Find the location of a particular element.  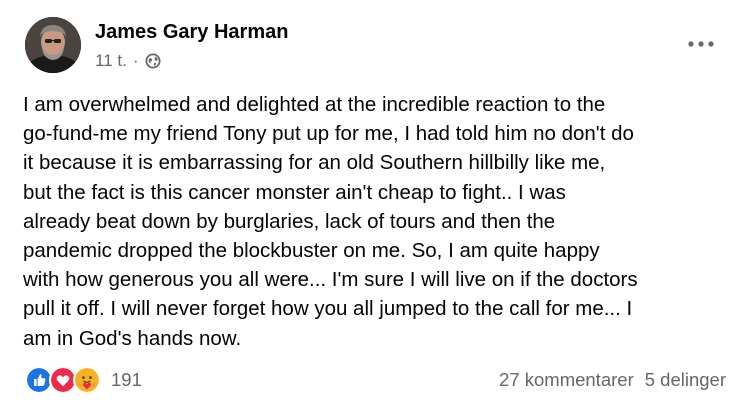

author-avatar is located at coordinates (53, 45).